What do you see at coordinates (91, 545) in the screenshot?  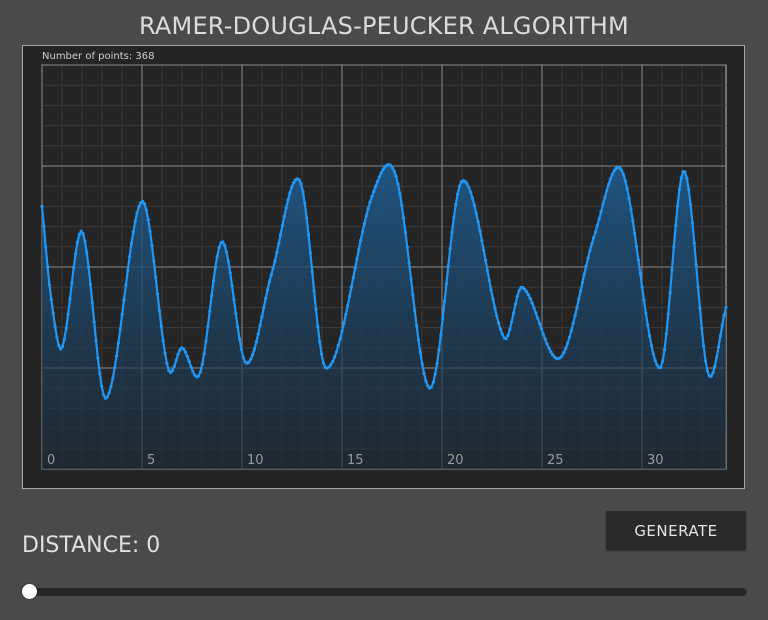 I see `distance-label: DISTANCE: 0` at bounding box center [91, 545].